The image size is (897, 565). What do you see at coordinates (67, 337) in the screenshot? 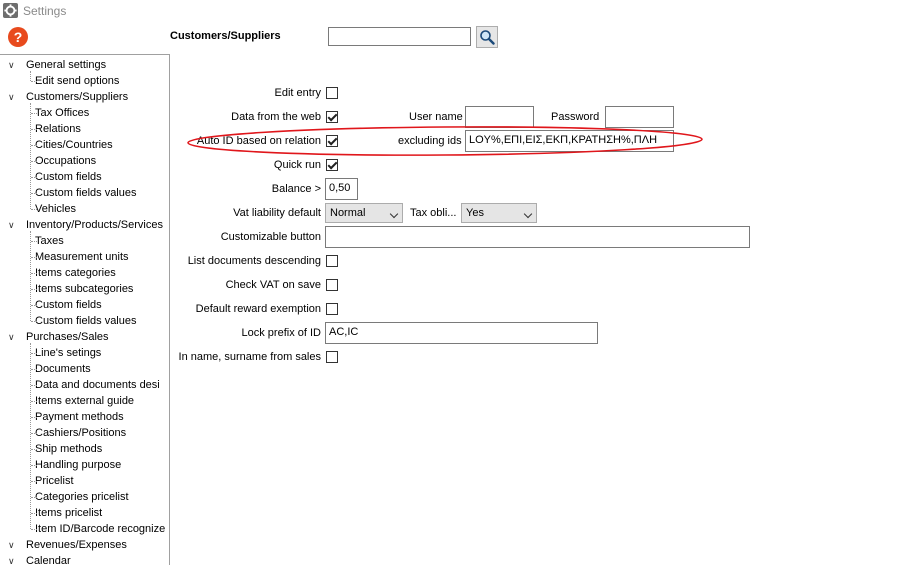
I see `tree-item-label: Purchases/Sales` at bounding box center [67, 337].